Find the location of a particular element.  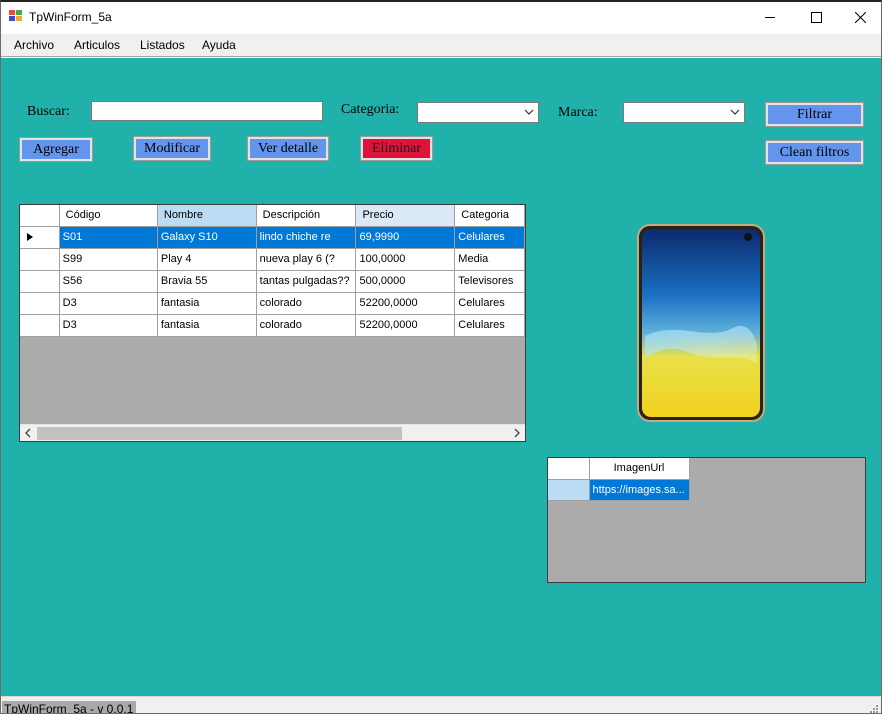

cell: nueva play 6 (? is located at coordinates (306, 259).